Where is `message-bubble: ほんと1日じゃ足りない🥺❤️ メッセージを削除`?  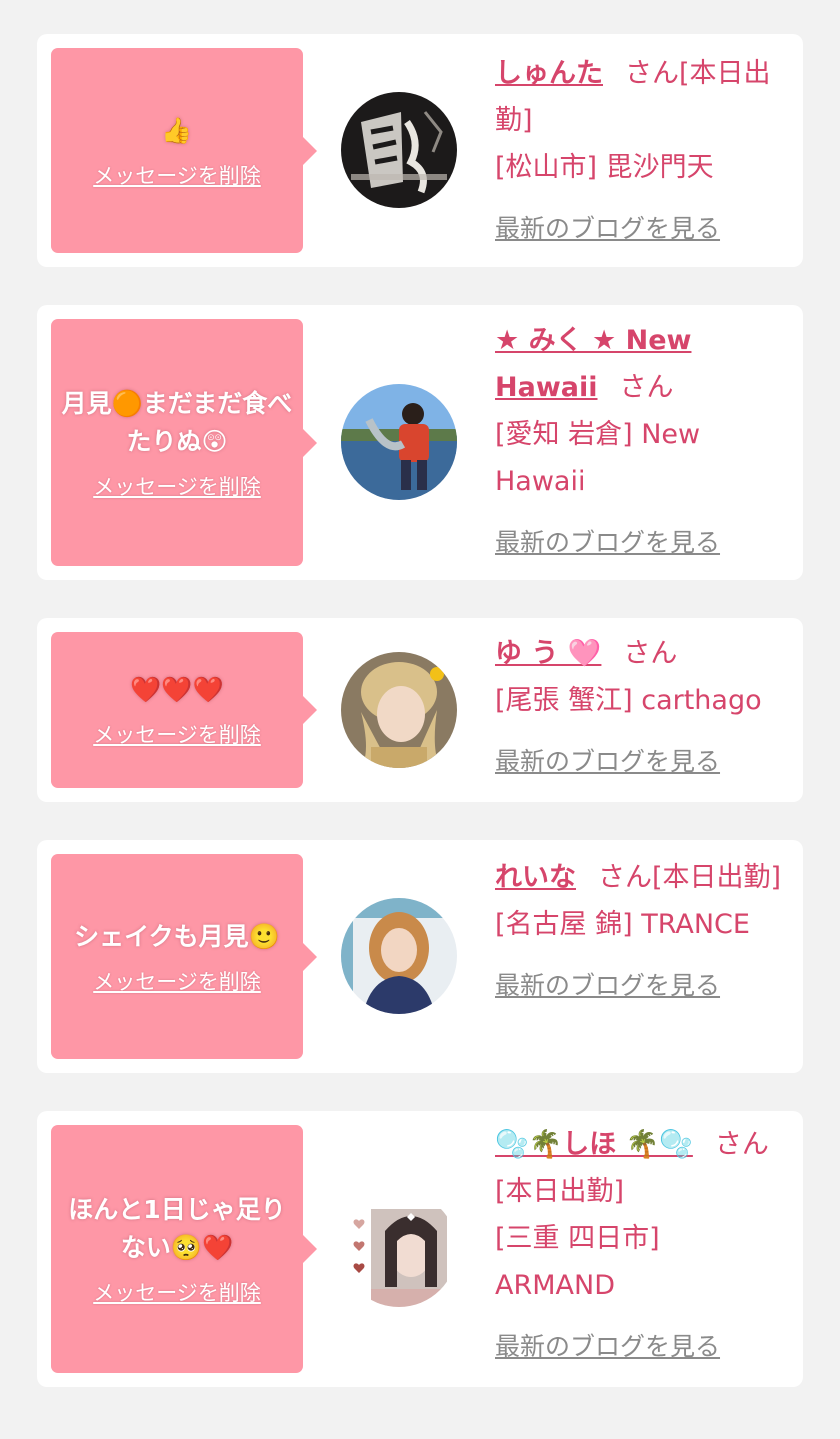 message-bubble: ほんと1日じゃ足りない🥺❤️ メッセージを削除 is located at coordinates (184, 1249).